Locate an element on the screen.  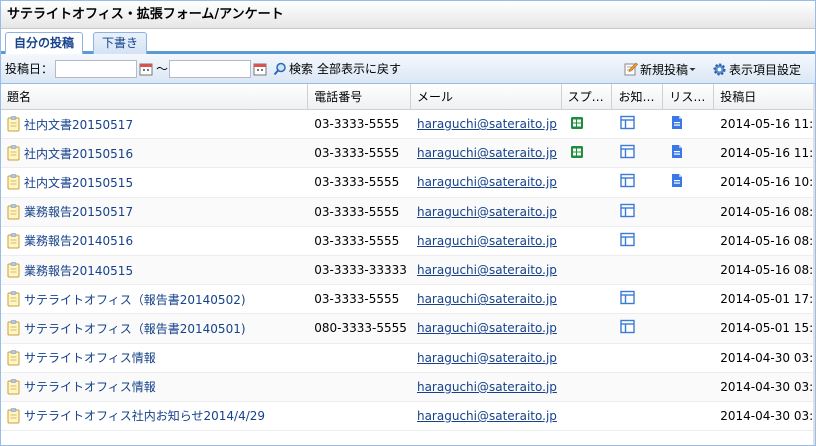
post-title-link: 社内文書20150516 is located at coordinates (78, 153).